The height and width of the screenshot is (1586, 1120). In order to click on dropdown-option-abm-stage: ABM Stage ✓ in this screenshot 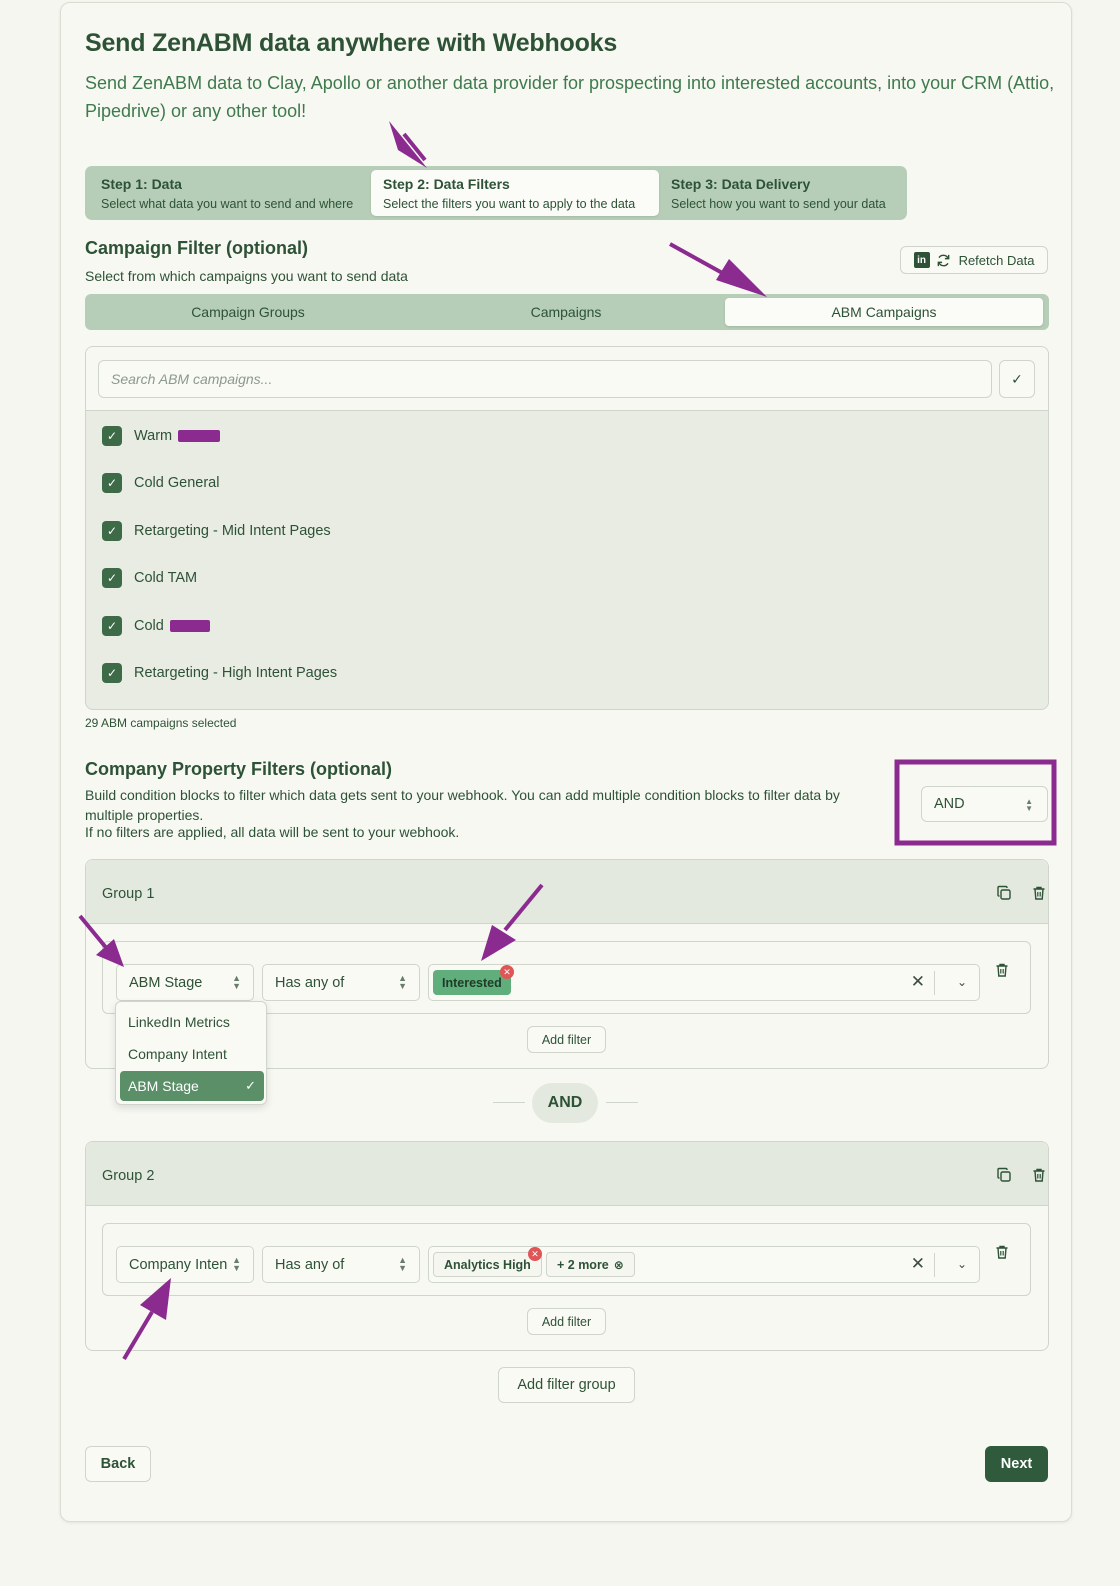, I will do `click(192, 1086)`.